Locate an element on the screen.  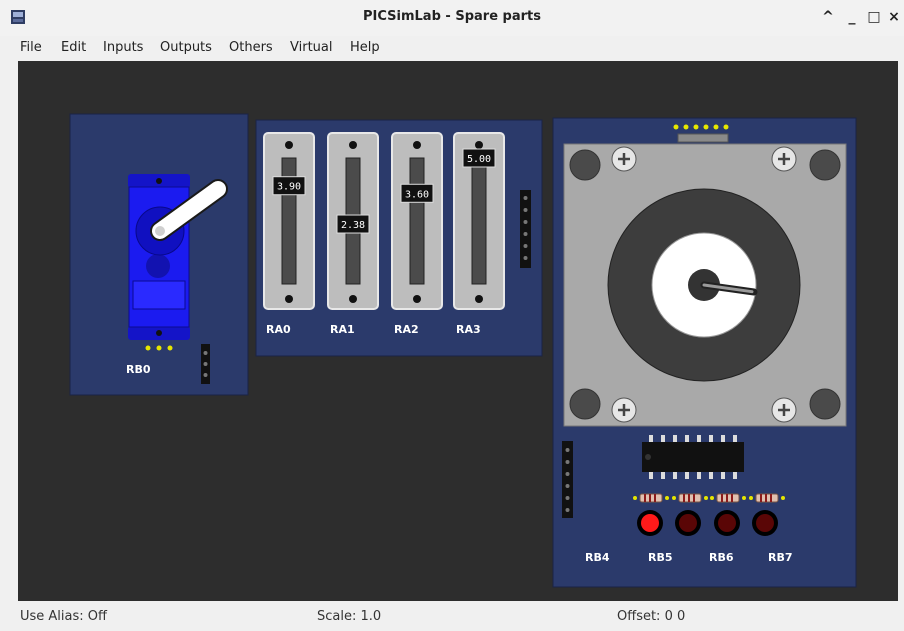
menu-virtual: Virtual is located at coordinates (311, 47).